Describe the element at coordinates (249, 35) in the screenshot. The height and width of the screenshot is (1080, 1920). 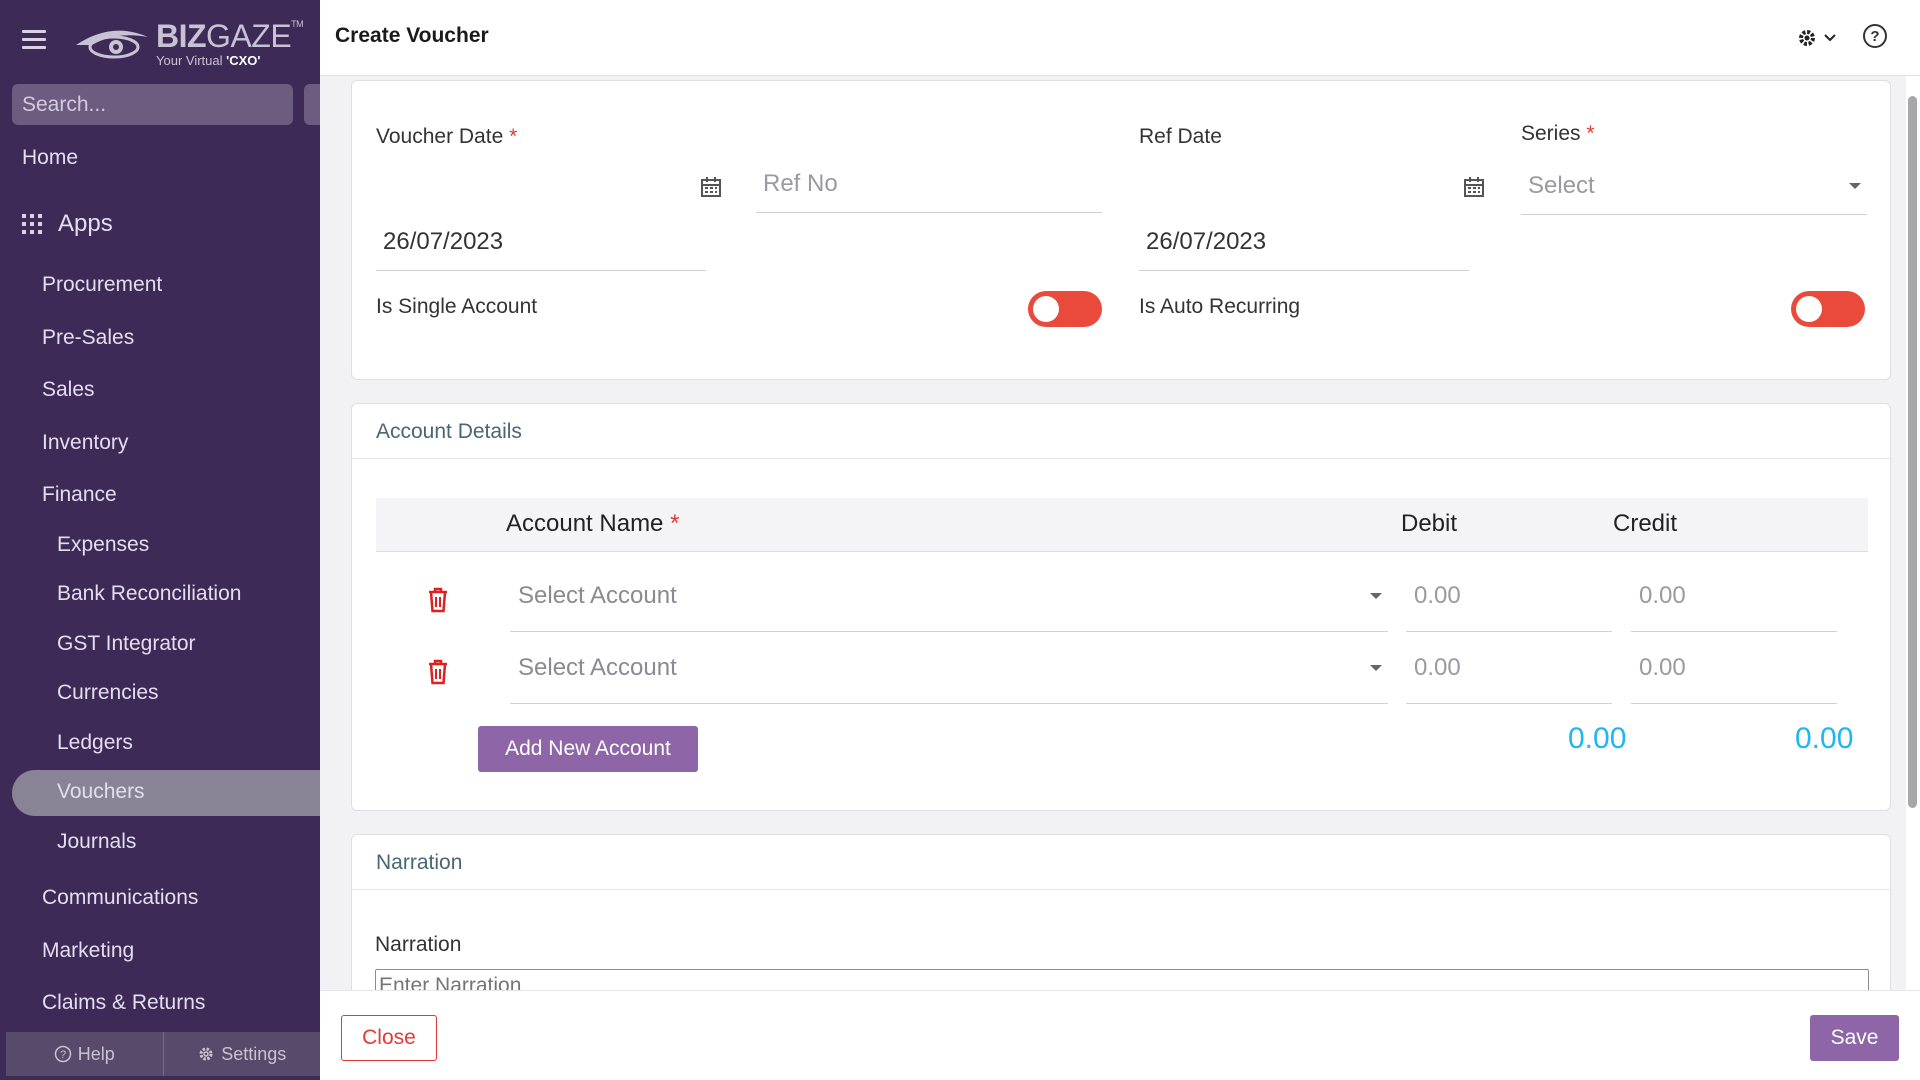
I see `logo-brand-light: GAZE` at that location.